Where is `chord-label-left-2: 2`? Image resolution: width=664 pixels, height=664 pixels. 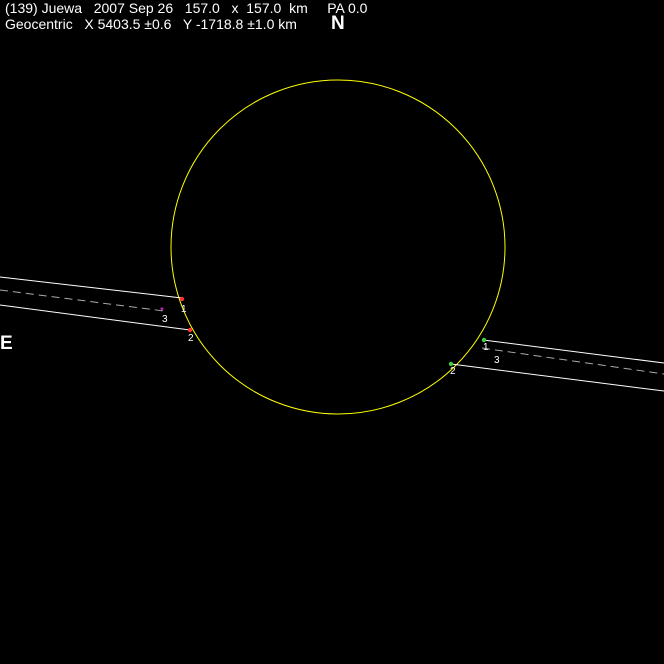 chord-label-left-2: 2 is located at coordinates (191, 338).